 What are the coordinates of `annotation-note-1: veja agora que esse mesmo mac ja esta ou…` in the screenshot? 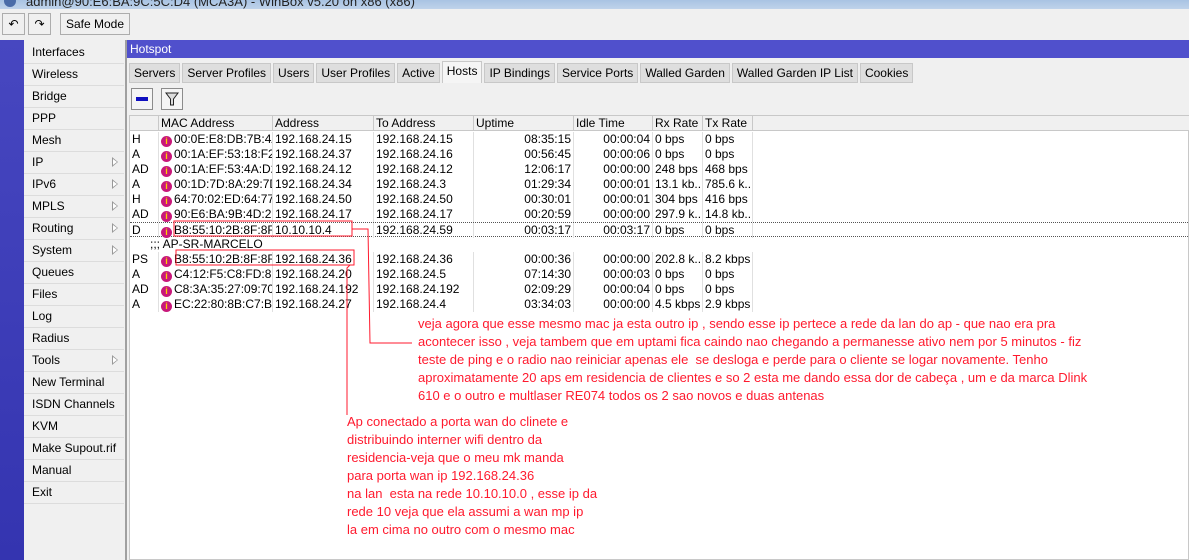 It's located at (753, 359).